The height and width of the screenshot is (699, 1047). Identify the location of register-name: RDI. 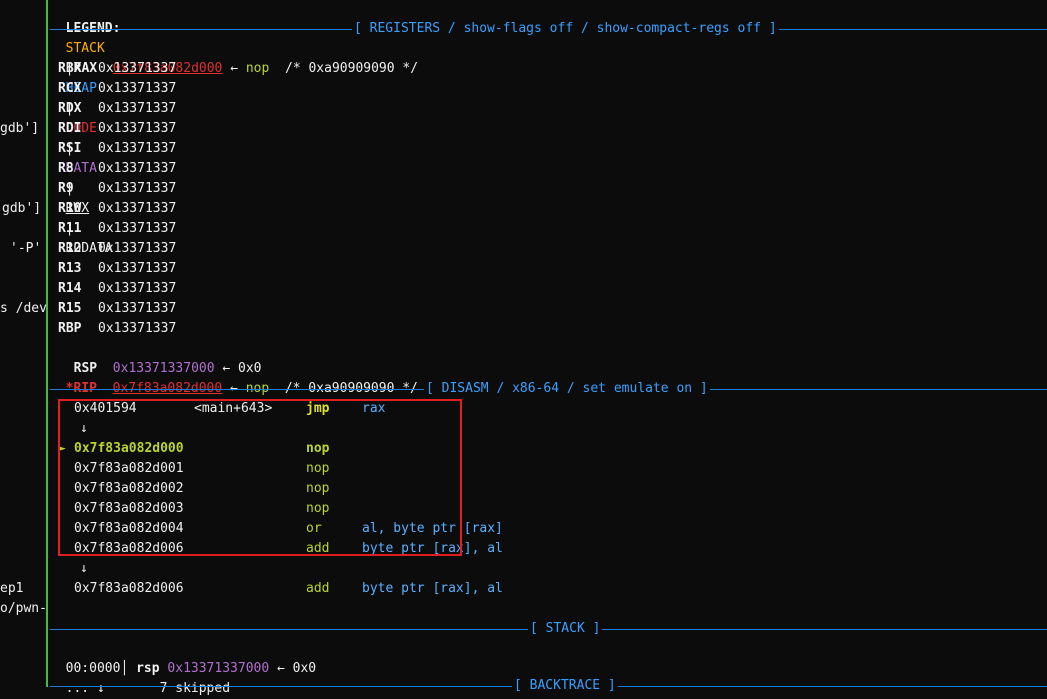
(70, 128).